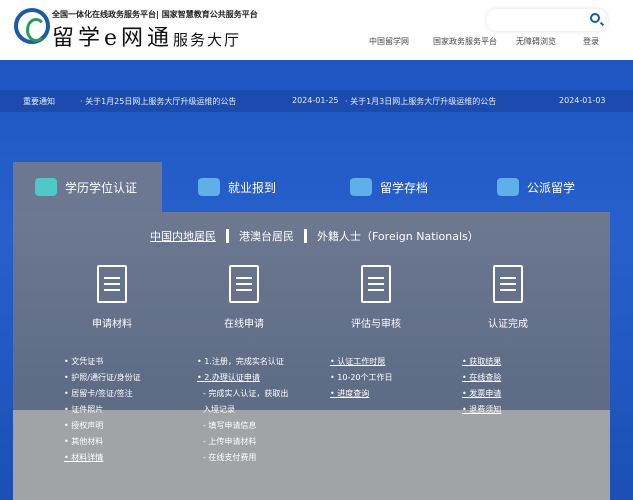 This screenshot has height=500, width=633. Describe the element at coordinates (404, 187) in the screenshot. I see `tab-label: 留学存档` at that location.